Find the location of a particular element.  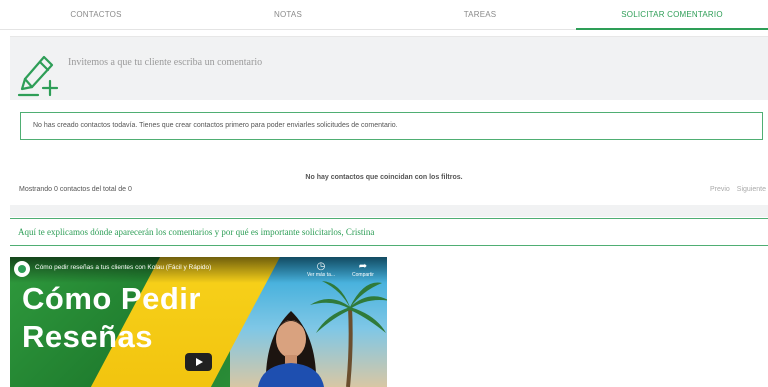

tab-notas: NOTAS is located at coordinates (288, 14).